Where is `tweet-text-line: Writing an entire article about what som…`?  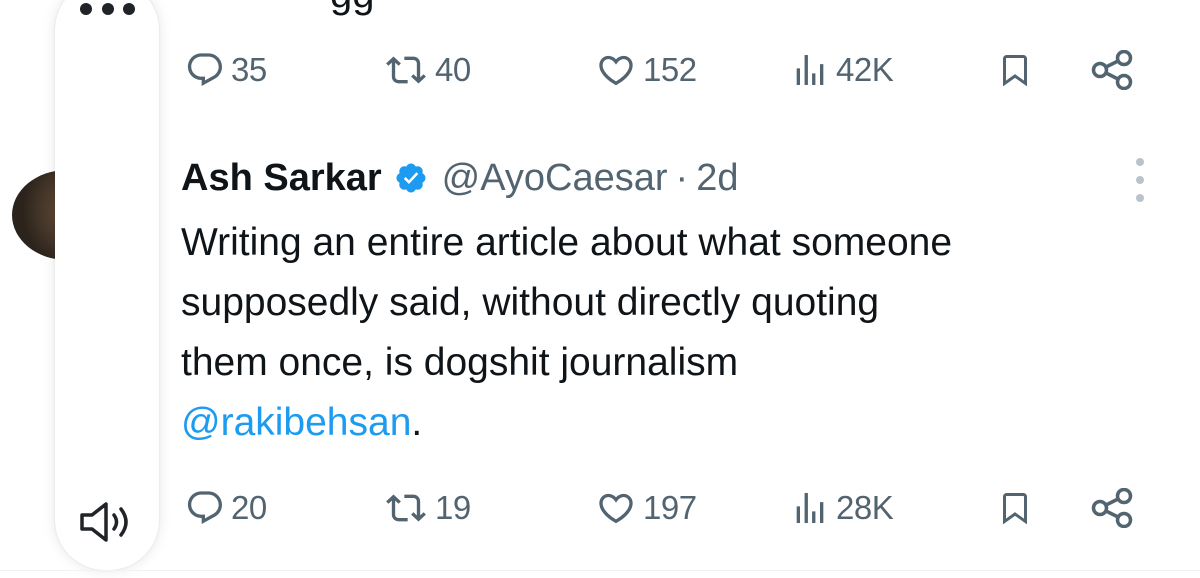 tweet-text-line: Writing an entire article about what som… is located at coordinates (567, 242).